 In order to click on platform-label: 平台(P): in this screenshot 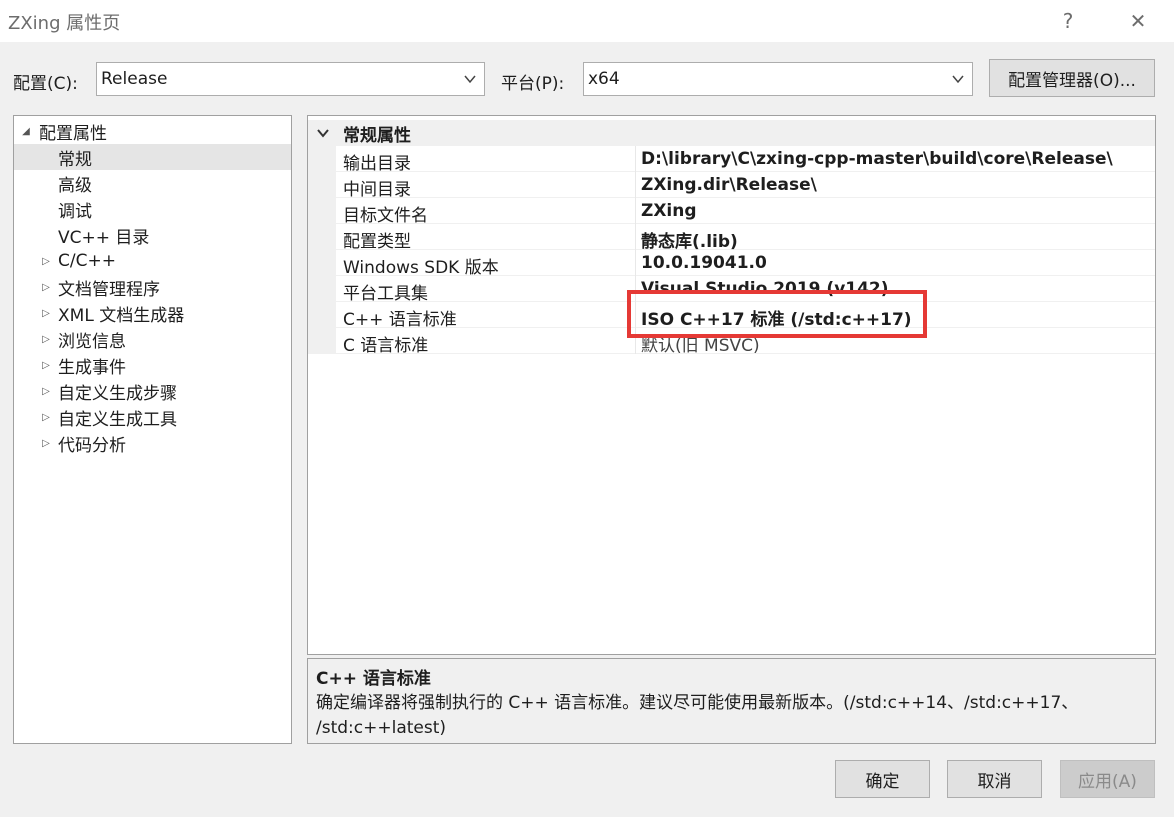, I will do `click(533, 84)`.